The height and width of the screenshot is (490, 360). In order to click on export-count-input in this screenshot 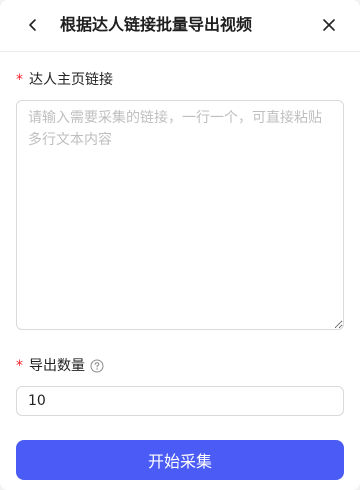, I will do `click(180, 401)`.